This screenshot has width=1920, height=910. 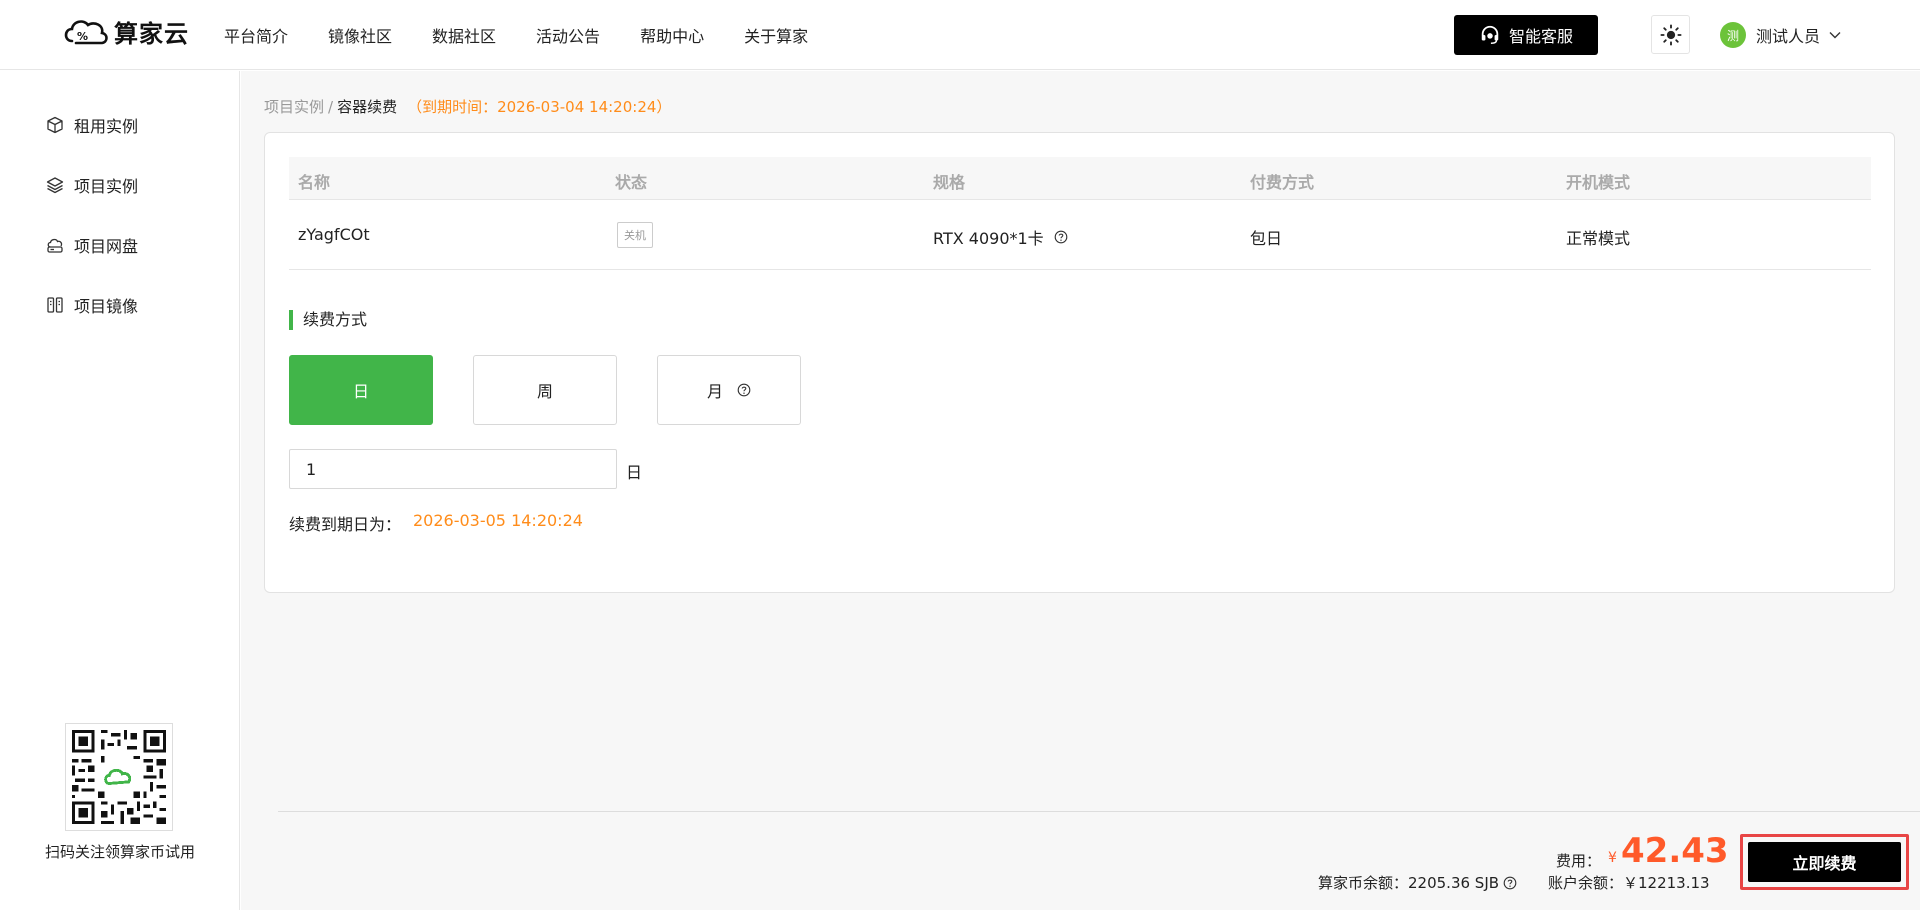 I want to click on renew-expire-value: 2026-03-05 14:20:24, so click(x=498, y=520).